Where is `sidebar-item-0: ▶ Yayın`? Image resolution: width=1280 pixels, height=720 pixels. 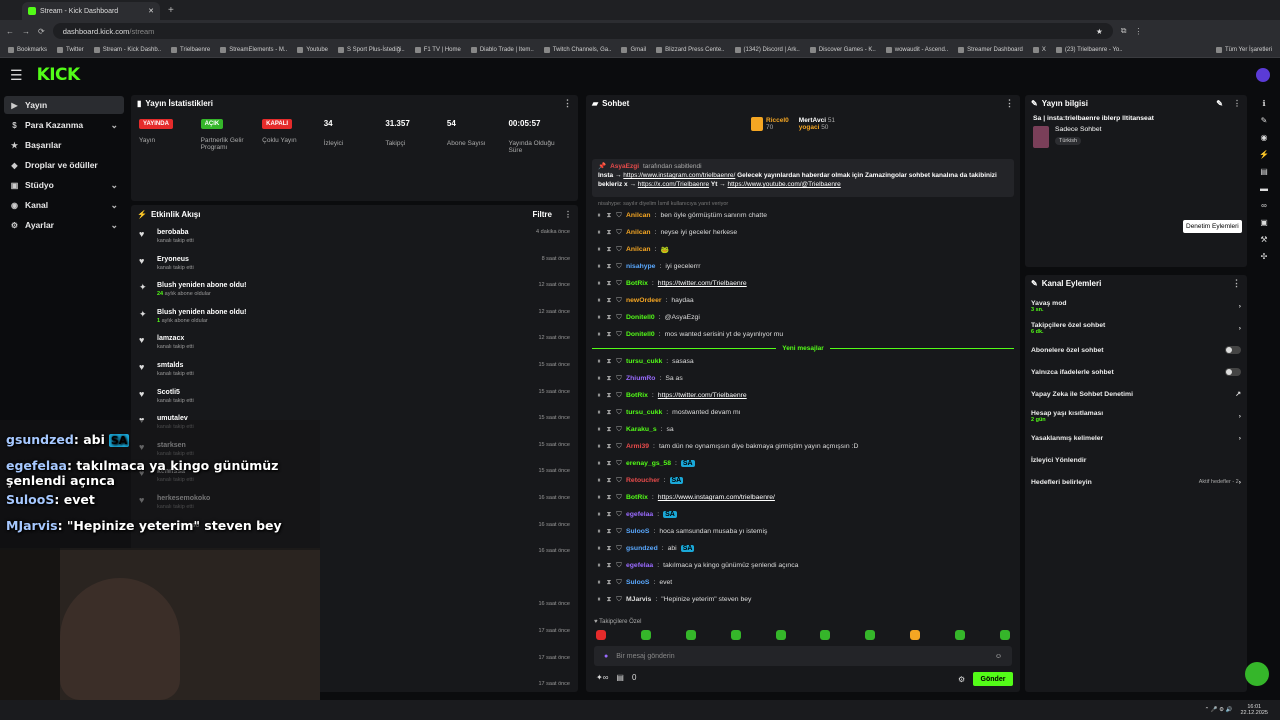 sidebar-item-0: ▶ Yayın is located at coordinates (64, 105).